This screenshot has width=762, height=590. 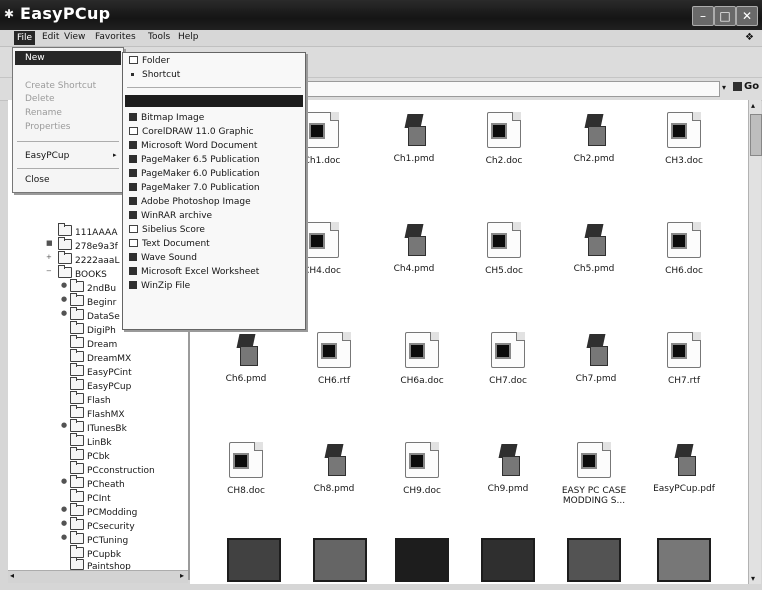 I want to click on menu-item-excel-worksheet: Microsoft Excel Worksheet, so click(x=194, y=272).